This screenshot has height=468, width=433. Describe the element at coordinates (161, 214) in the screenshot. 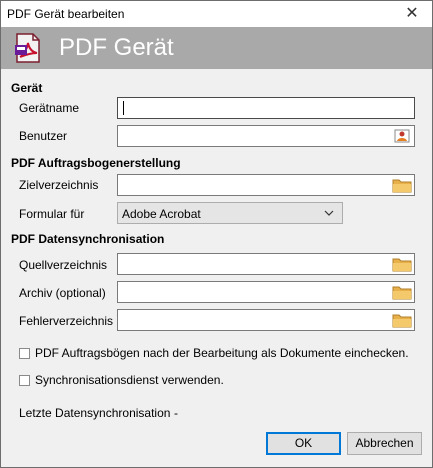

I see `form-for-value: Adobe Acrobat` at that location.